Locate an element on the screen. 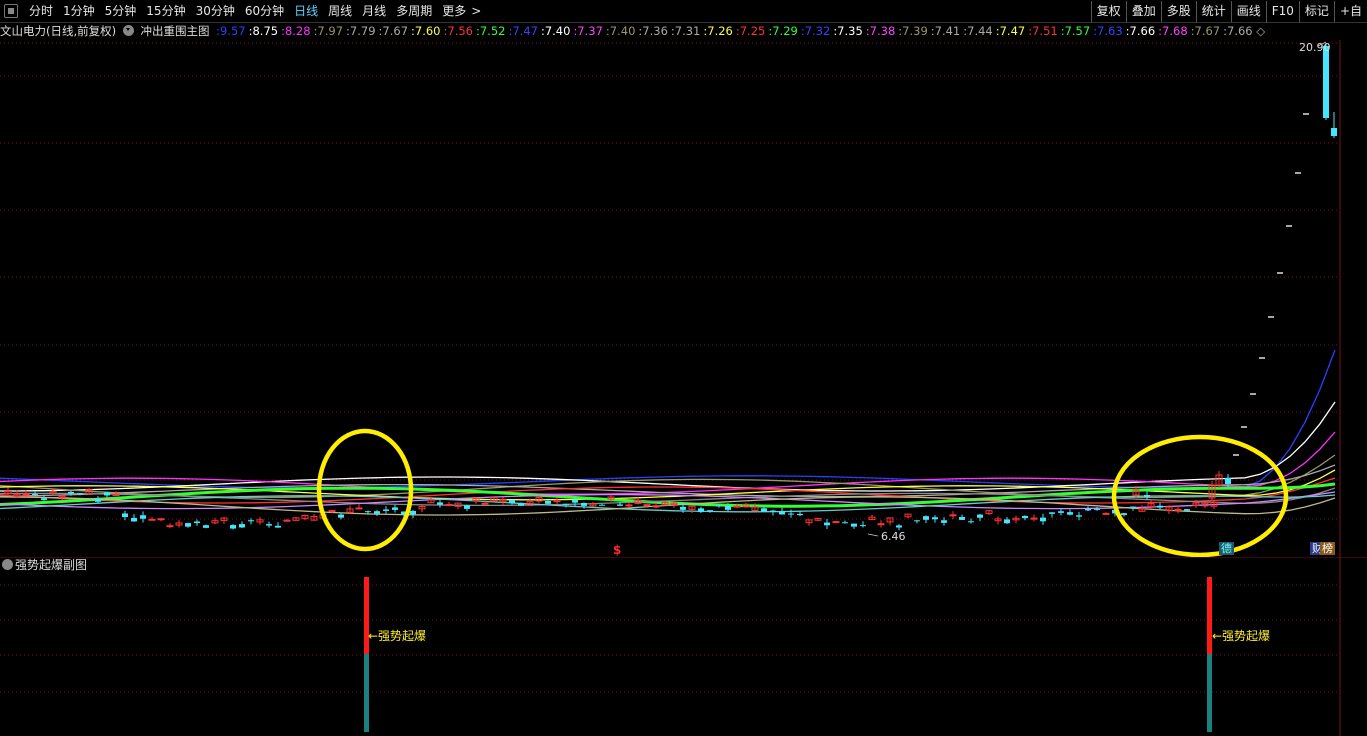 The image size is (1367, 736). toolbar-button-0: 复权 is located at coordinates (1108, 11).